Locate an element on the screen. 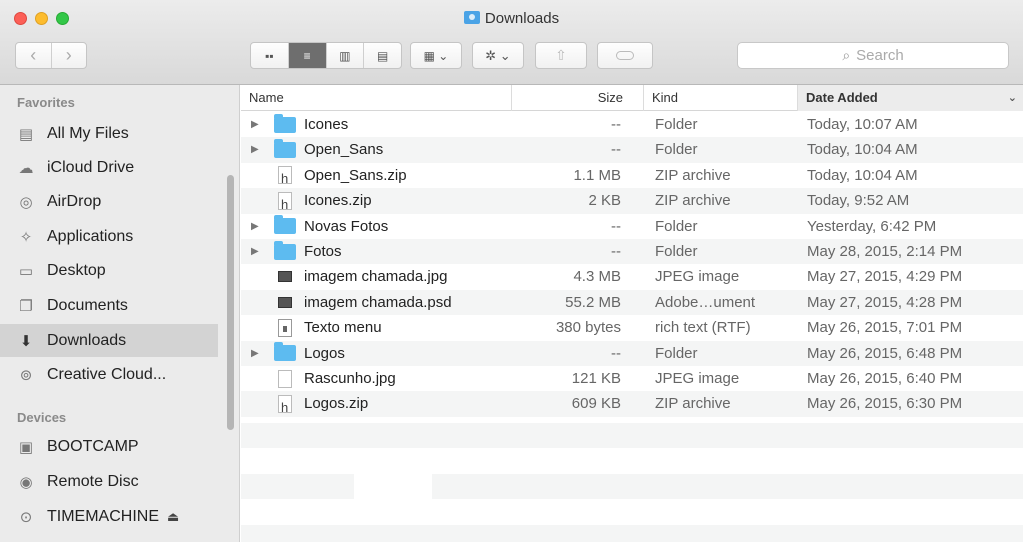 Image resolution: width=1023 pixels, height=542 pixels. sidebar-item-label: BOOTCAMP is located at coordinates (93, 446).